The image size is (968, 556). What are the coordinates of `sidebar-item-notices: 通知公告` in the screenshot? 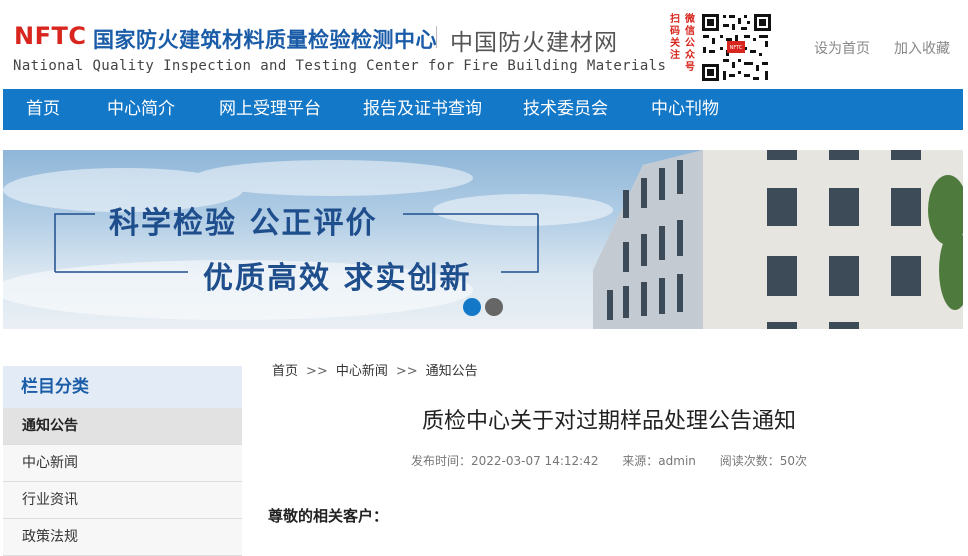 It's located at (122, 426).